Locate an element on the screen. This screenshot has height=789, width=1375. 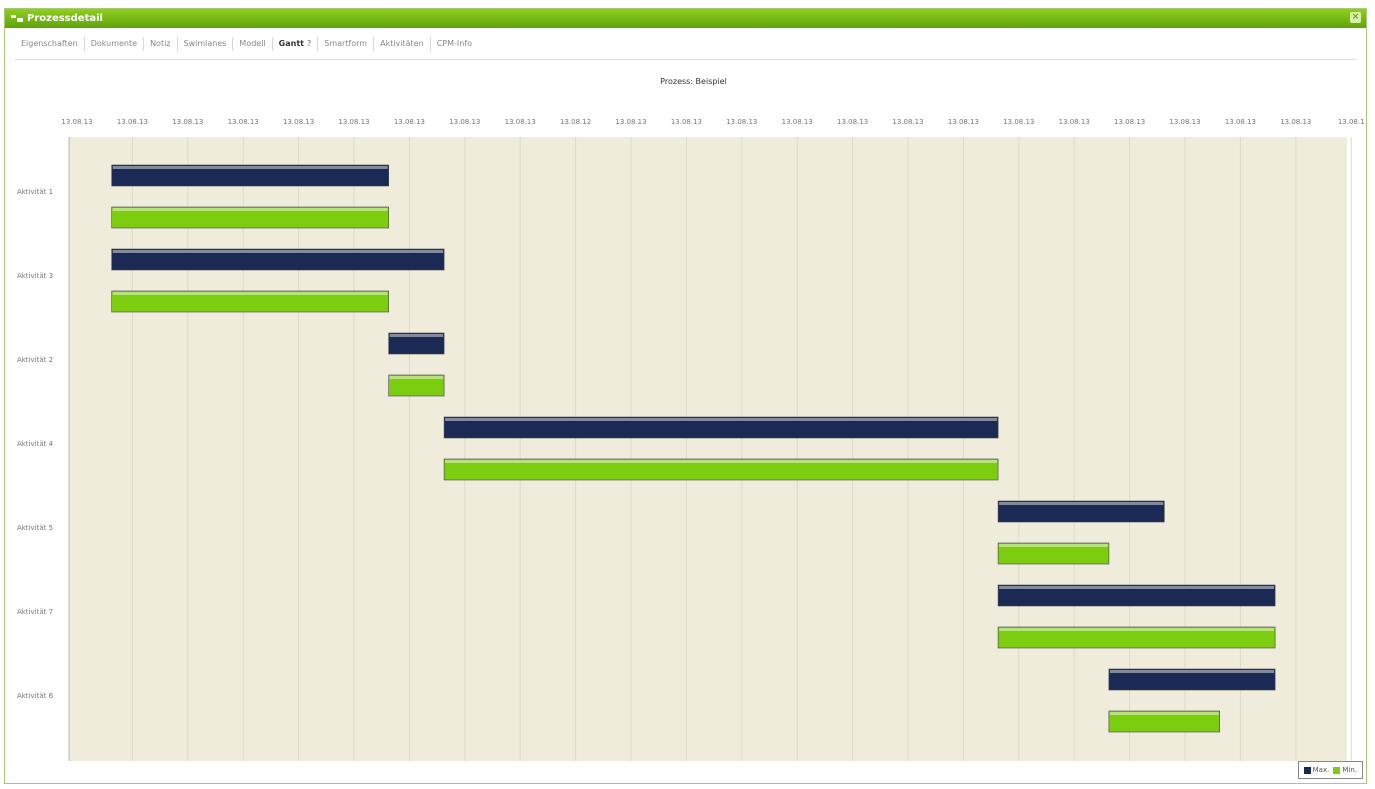
help-icon: ? is located at coordinates (309, 43).